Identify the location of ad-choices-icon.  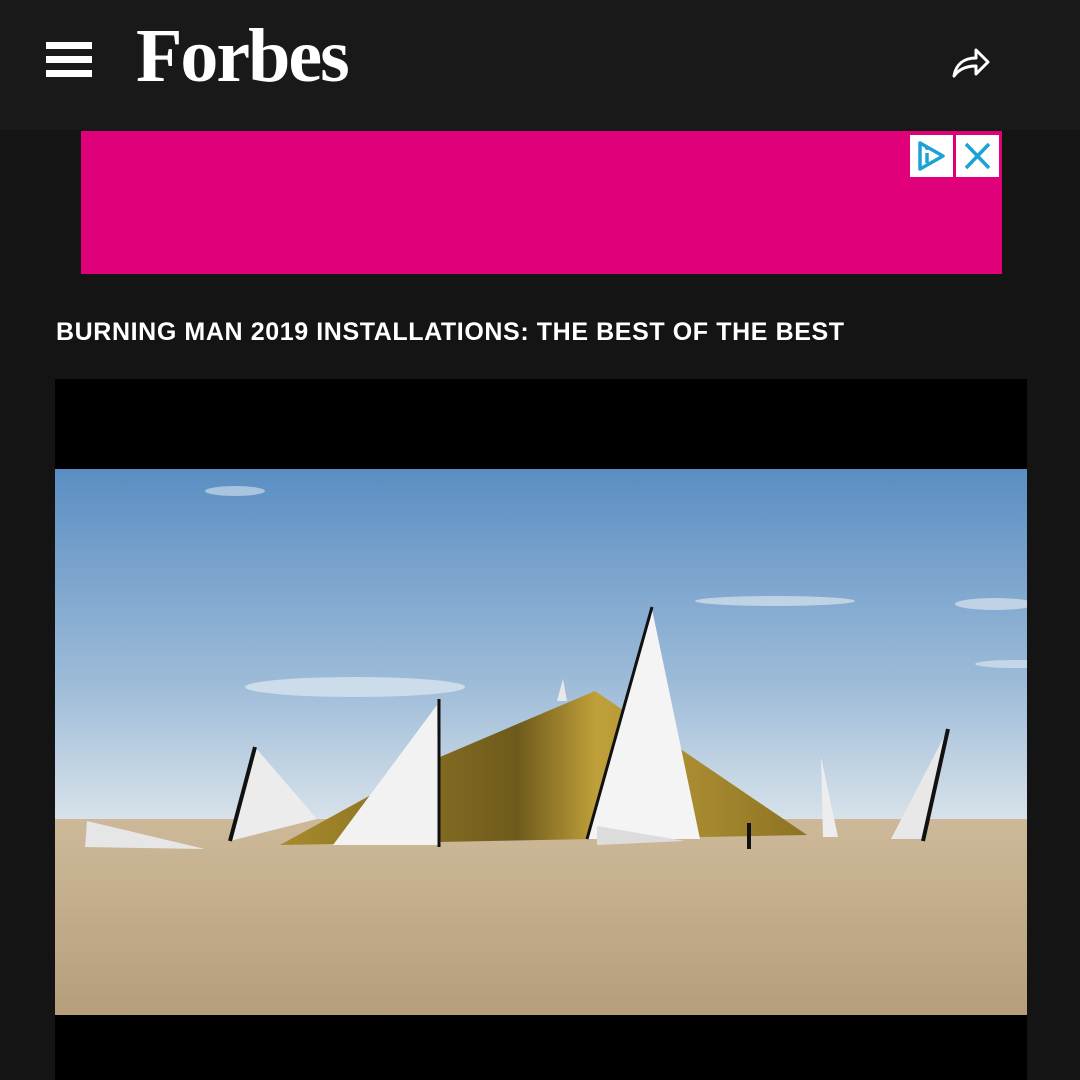
(931, 156).